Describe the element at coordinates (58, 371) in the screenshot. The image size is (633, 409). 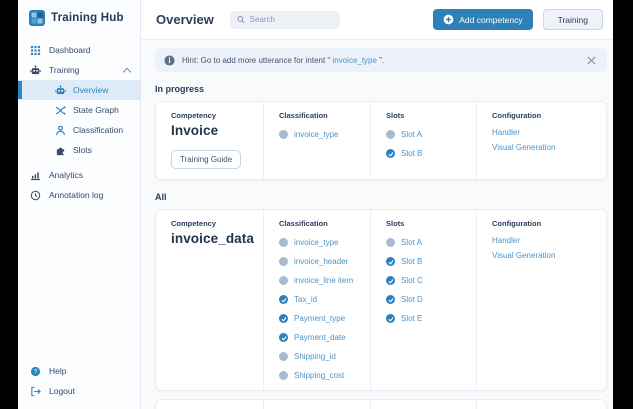
I see `sidebar-item-label: Help` at that location.